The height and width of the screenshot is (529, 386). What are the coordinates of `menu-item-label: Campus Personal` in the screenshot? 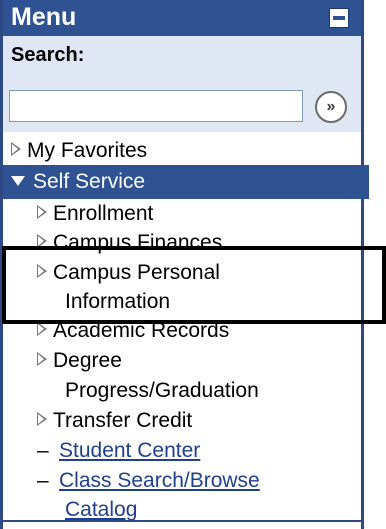 It's located at (136, 272).